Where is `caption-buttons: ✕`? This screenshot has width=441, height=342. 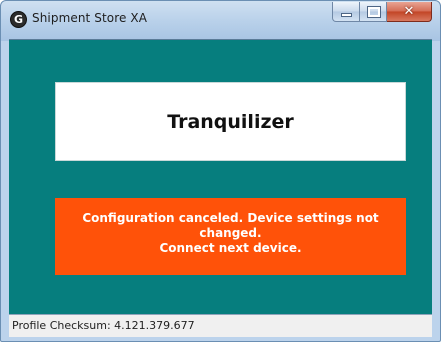 caption-buttons: ✕ is located at coordinates (382, 12).